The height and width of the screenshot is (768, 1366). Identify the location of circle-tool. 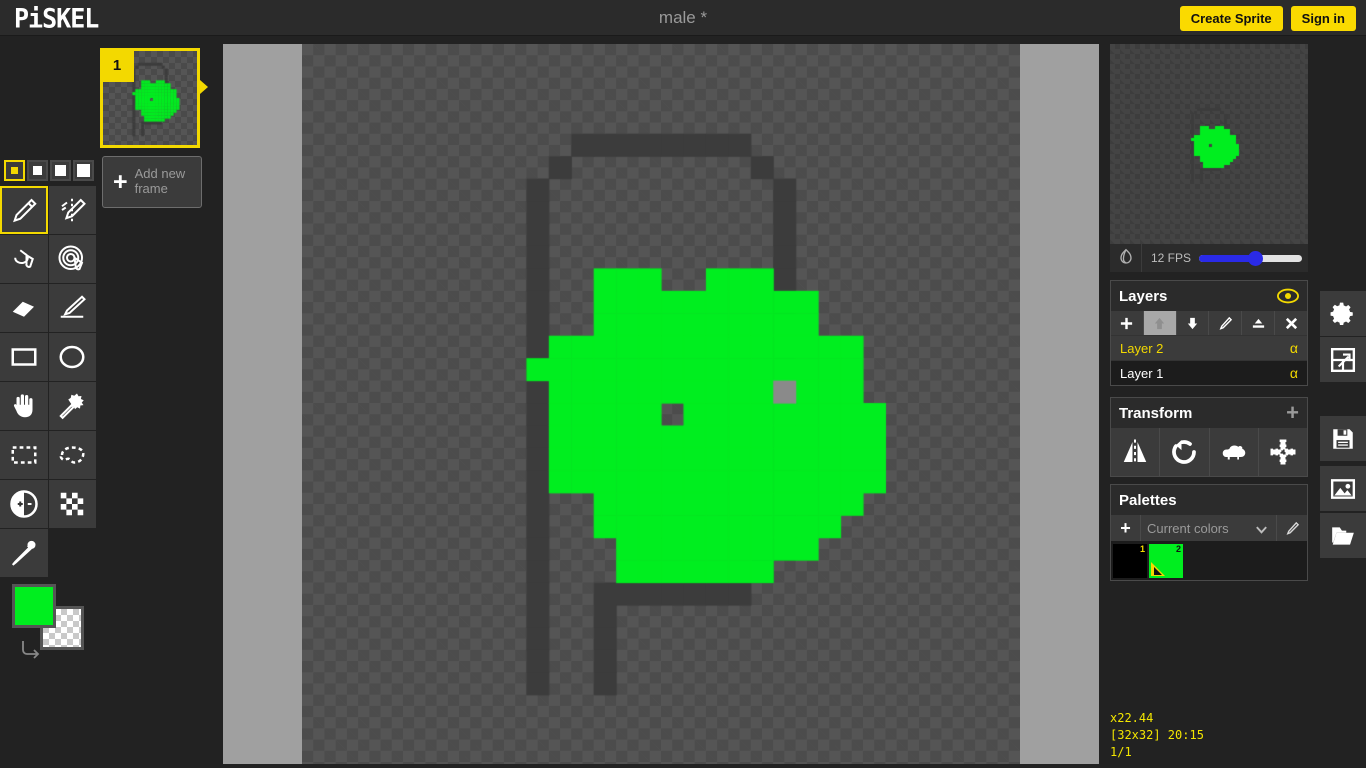
(72, 357).